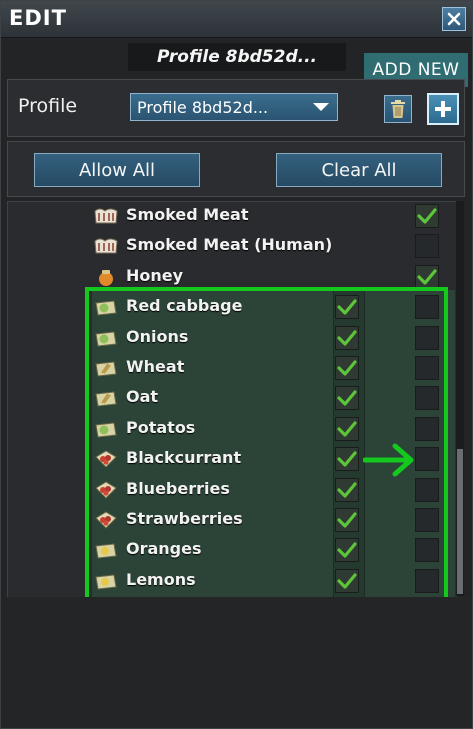 This screenshot has height=729, width=473. I want to click on item-label: Honey, so click(155, 275).